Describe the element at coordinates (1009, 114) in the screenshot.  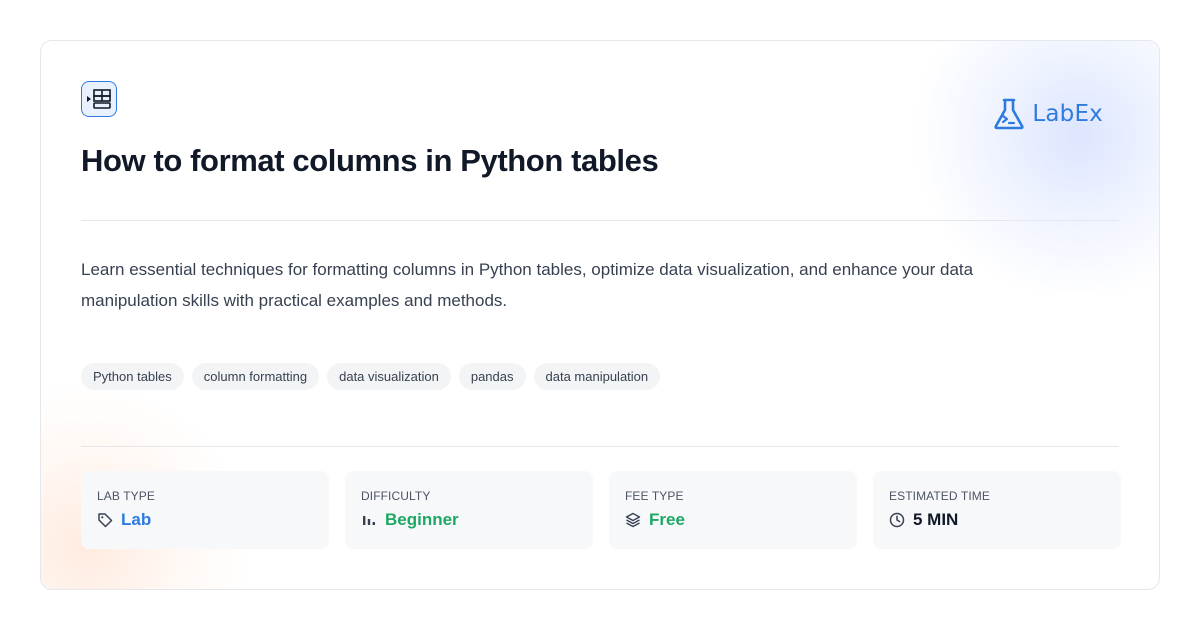
I see `flask-terminal-icon` at that location.